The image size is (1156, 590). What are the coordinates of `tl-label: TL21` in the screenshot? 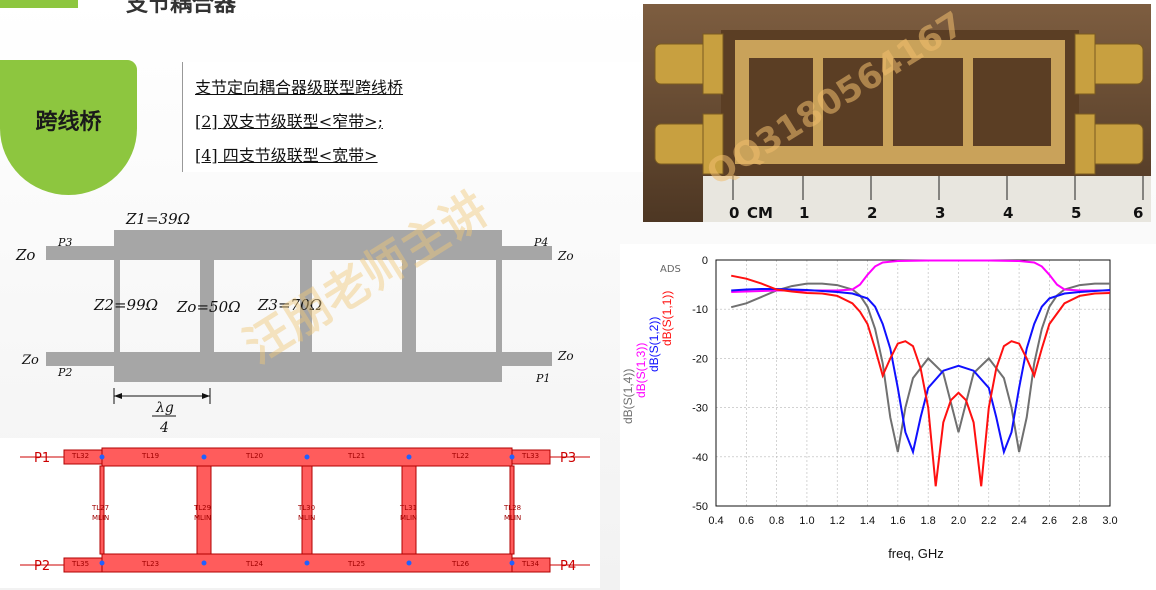 It's located at (356, 456).